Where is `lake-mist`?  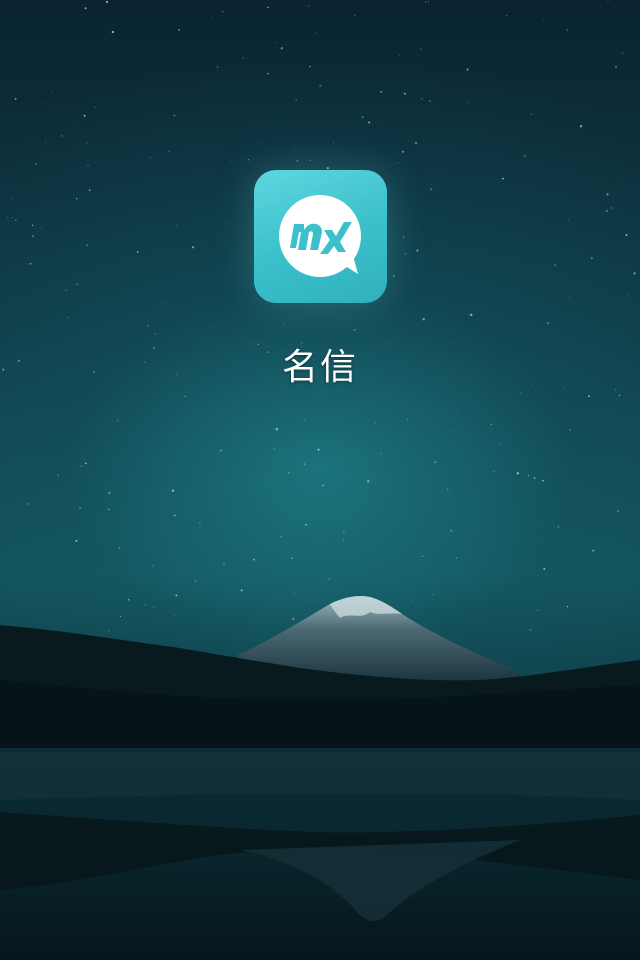
lake-mist is located at coordinates (320, 776).